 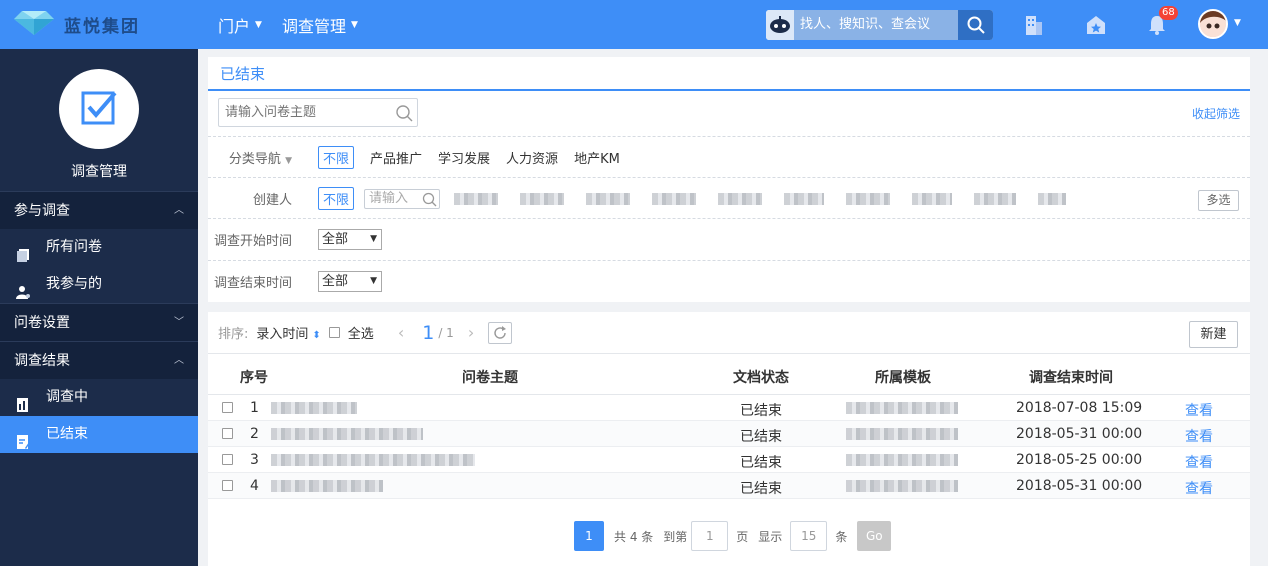 I want to click on column-header-index: 序号, so click(x=254, y=378).